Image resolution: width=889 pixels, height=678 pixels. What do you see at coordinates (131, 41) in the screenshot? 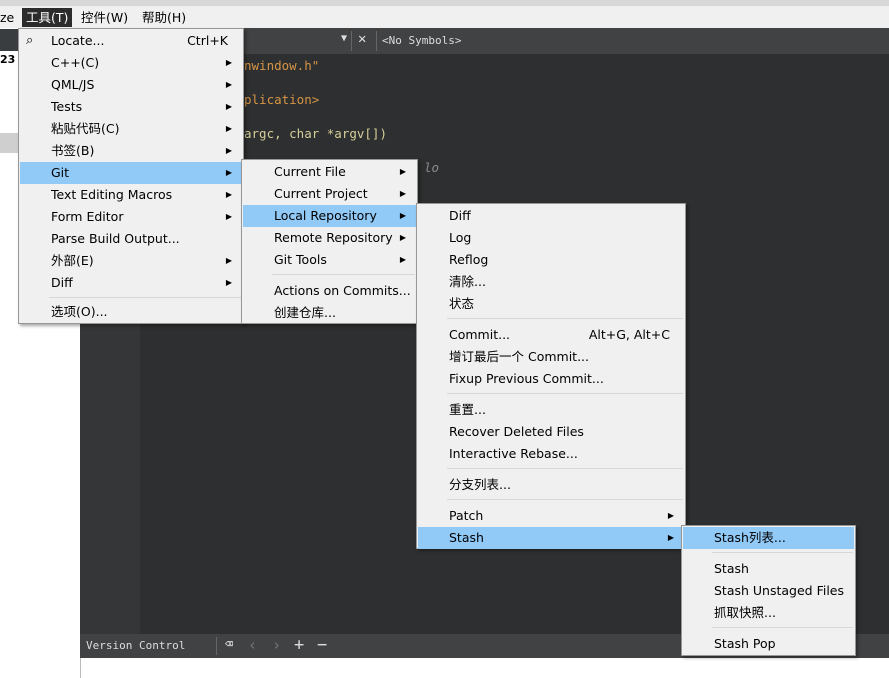
I see `menu-item-locate: ⌕ Locate... Ctrl+K` at bounding box center [131, 41].